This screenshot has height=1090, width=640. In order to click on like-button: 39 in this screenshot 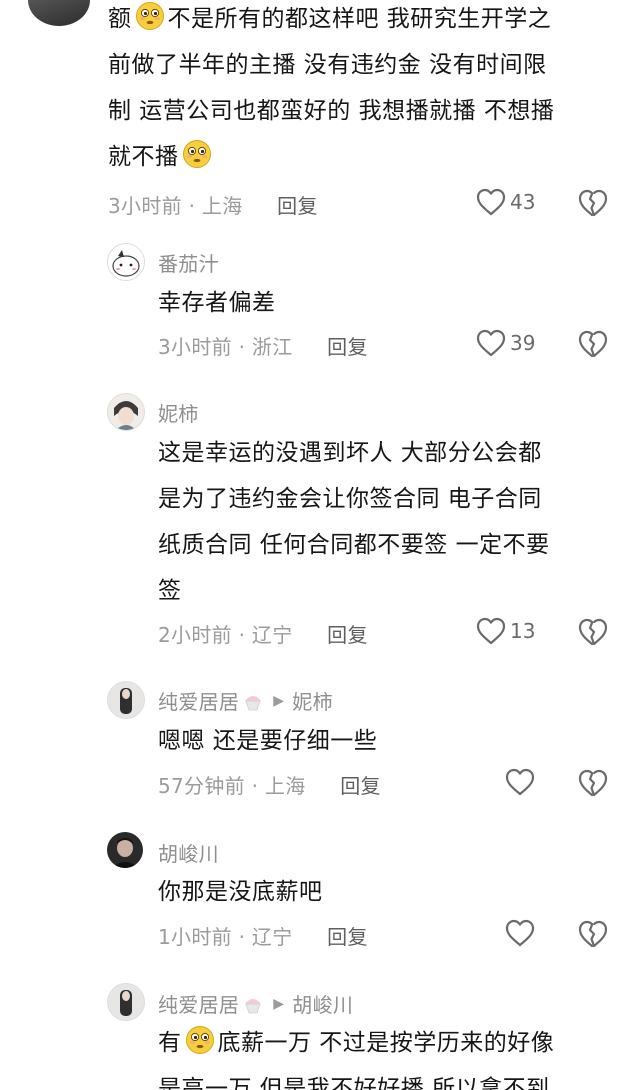, I will do `click(505, 343)`.